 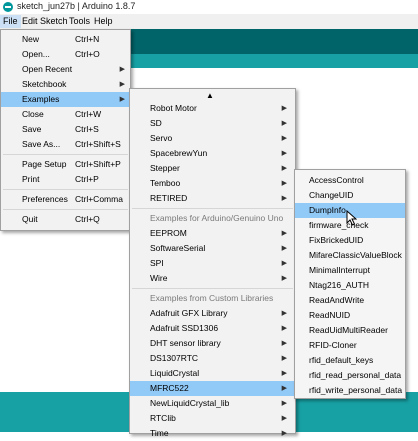 What do you see at coordinates (212, 328) in the screenshot?
I see `examples-item-adafruit-ssd1306: Adafruit SSD1306 ▶` at bounding box center [212, 328].